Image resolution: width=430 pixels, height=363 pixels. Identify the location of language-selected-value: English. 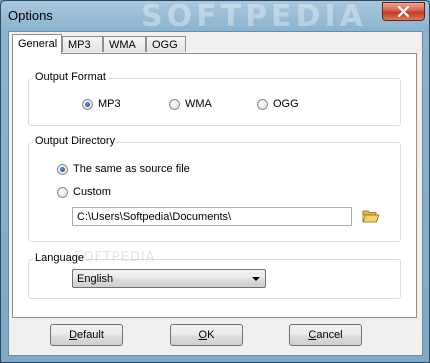
(95, 279).